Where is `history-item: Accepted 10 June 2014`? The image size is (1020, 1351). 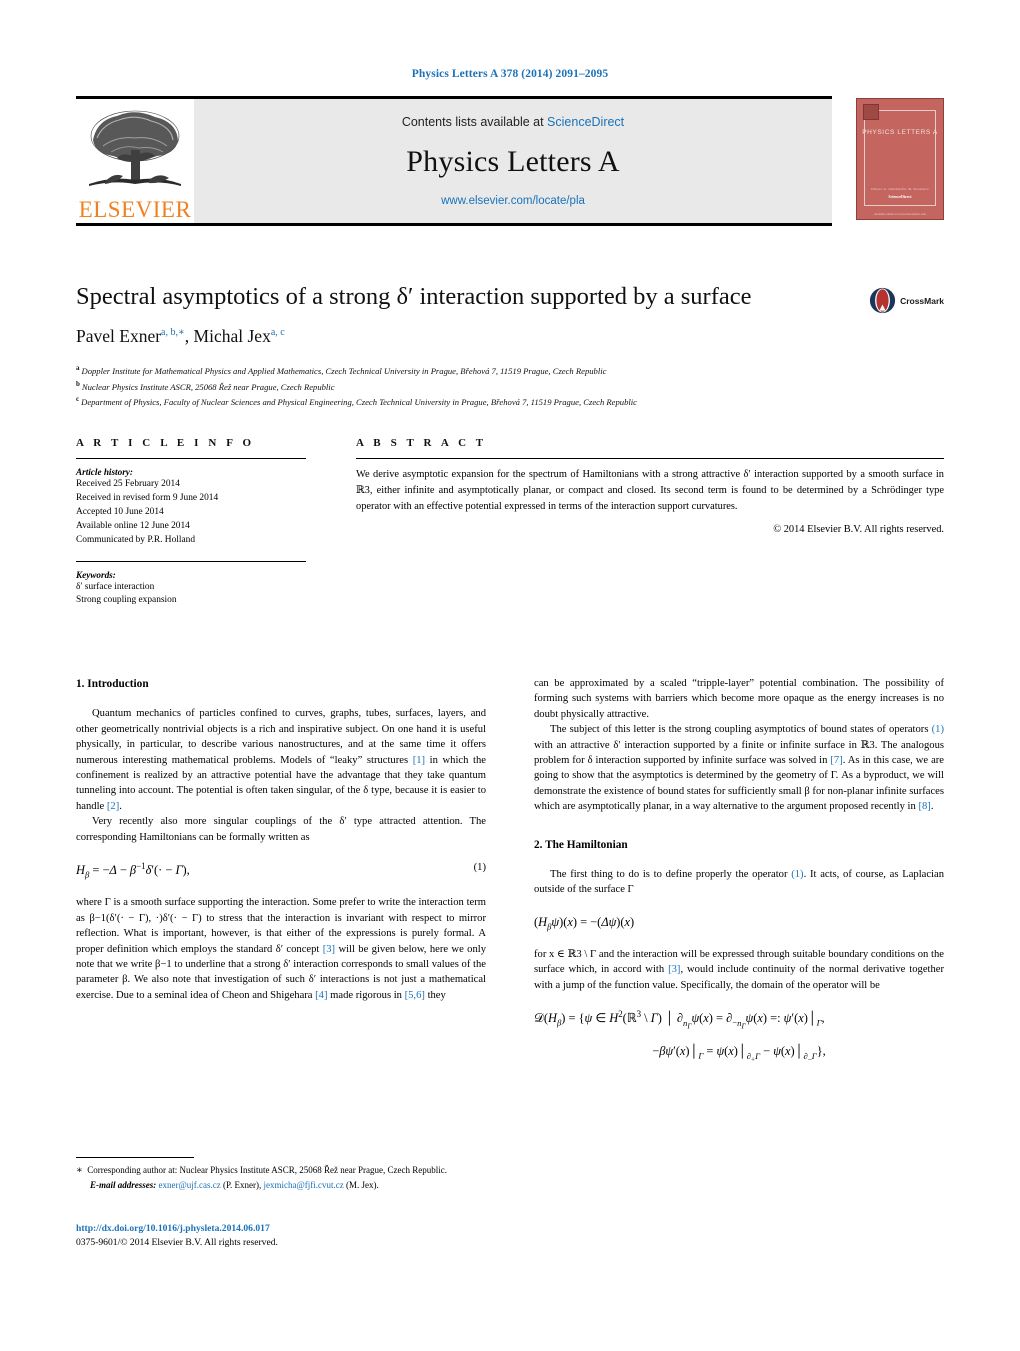 history-item: Accepted 10 June 2014 is located at coordinates (120, 511).